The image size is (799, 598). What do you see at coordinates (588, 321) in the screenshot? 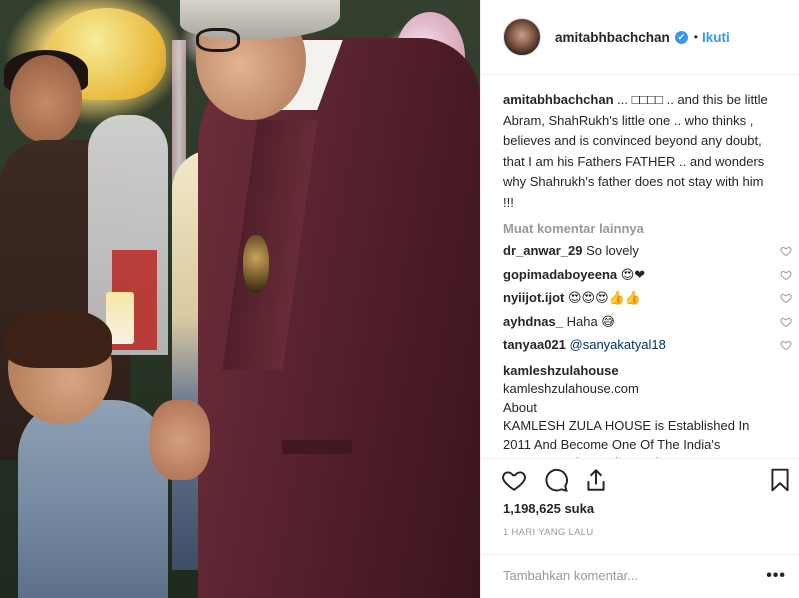
I see `comment-text: Haha 😅` at bounding box center [588, 321].